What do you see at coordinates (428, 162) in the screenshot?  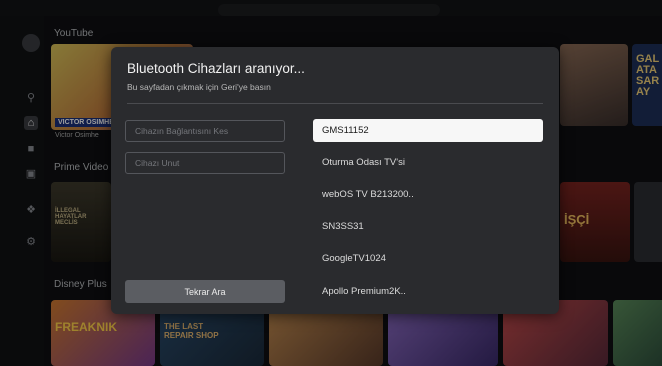 I see `device-item-oturma-odasi-tv: Oturma Odası TV'si` at bounding box center [428, 162].